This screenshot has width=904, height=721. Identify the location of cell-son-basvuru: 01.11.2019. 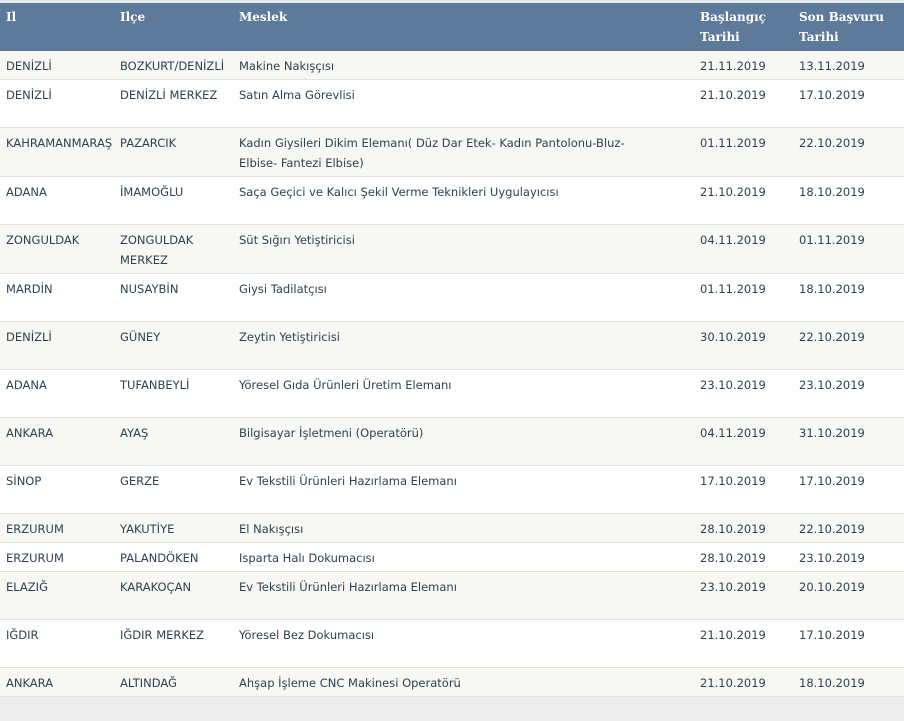
(848, 249).